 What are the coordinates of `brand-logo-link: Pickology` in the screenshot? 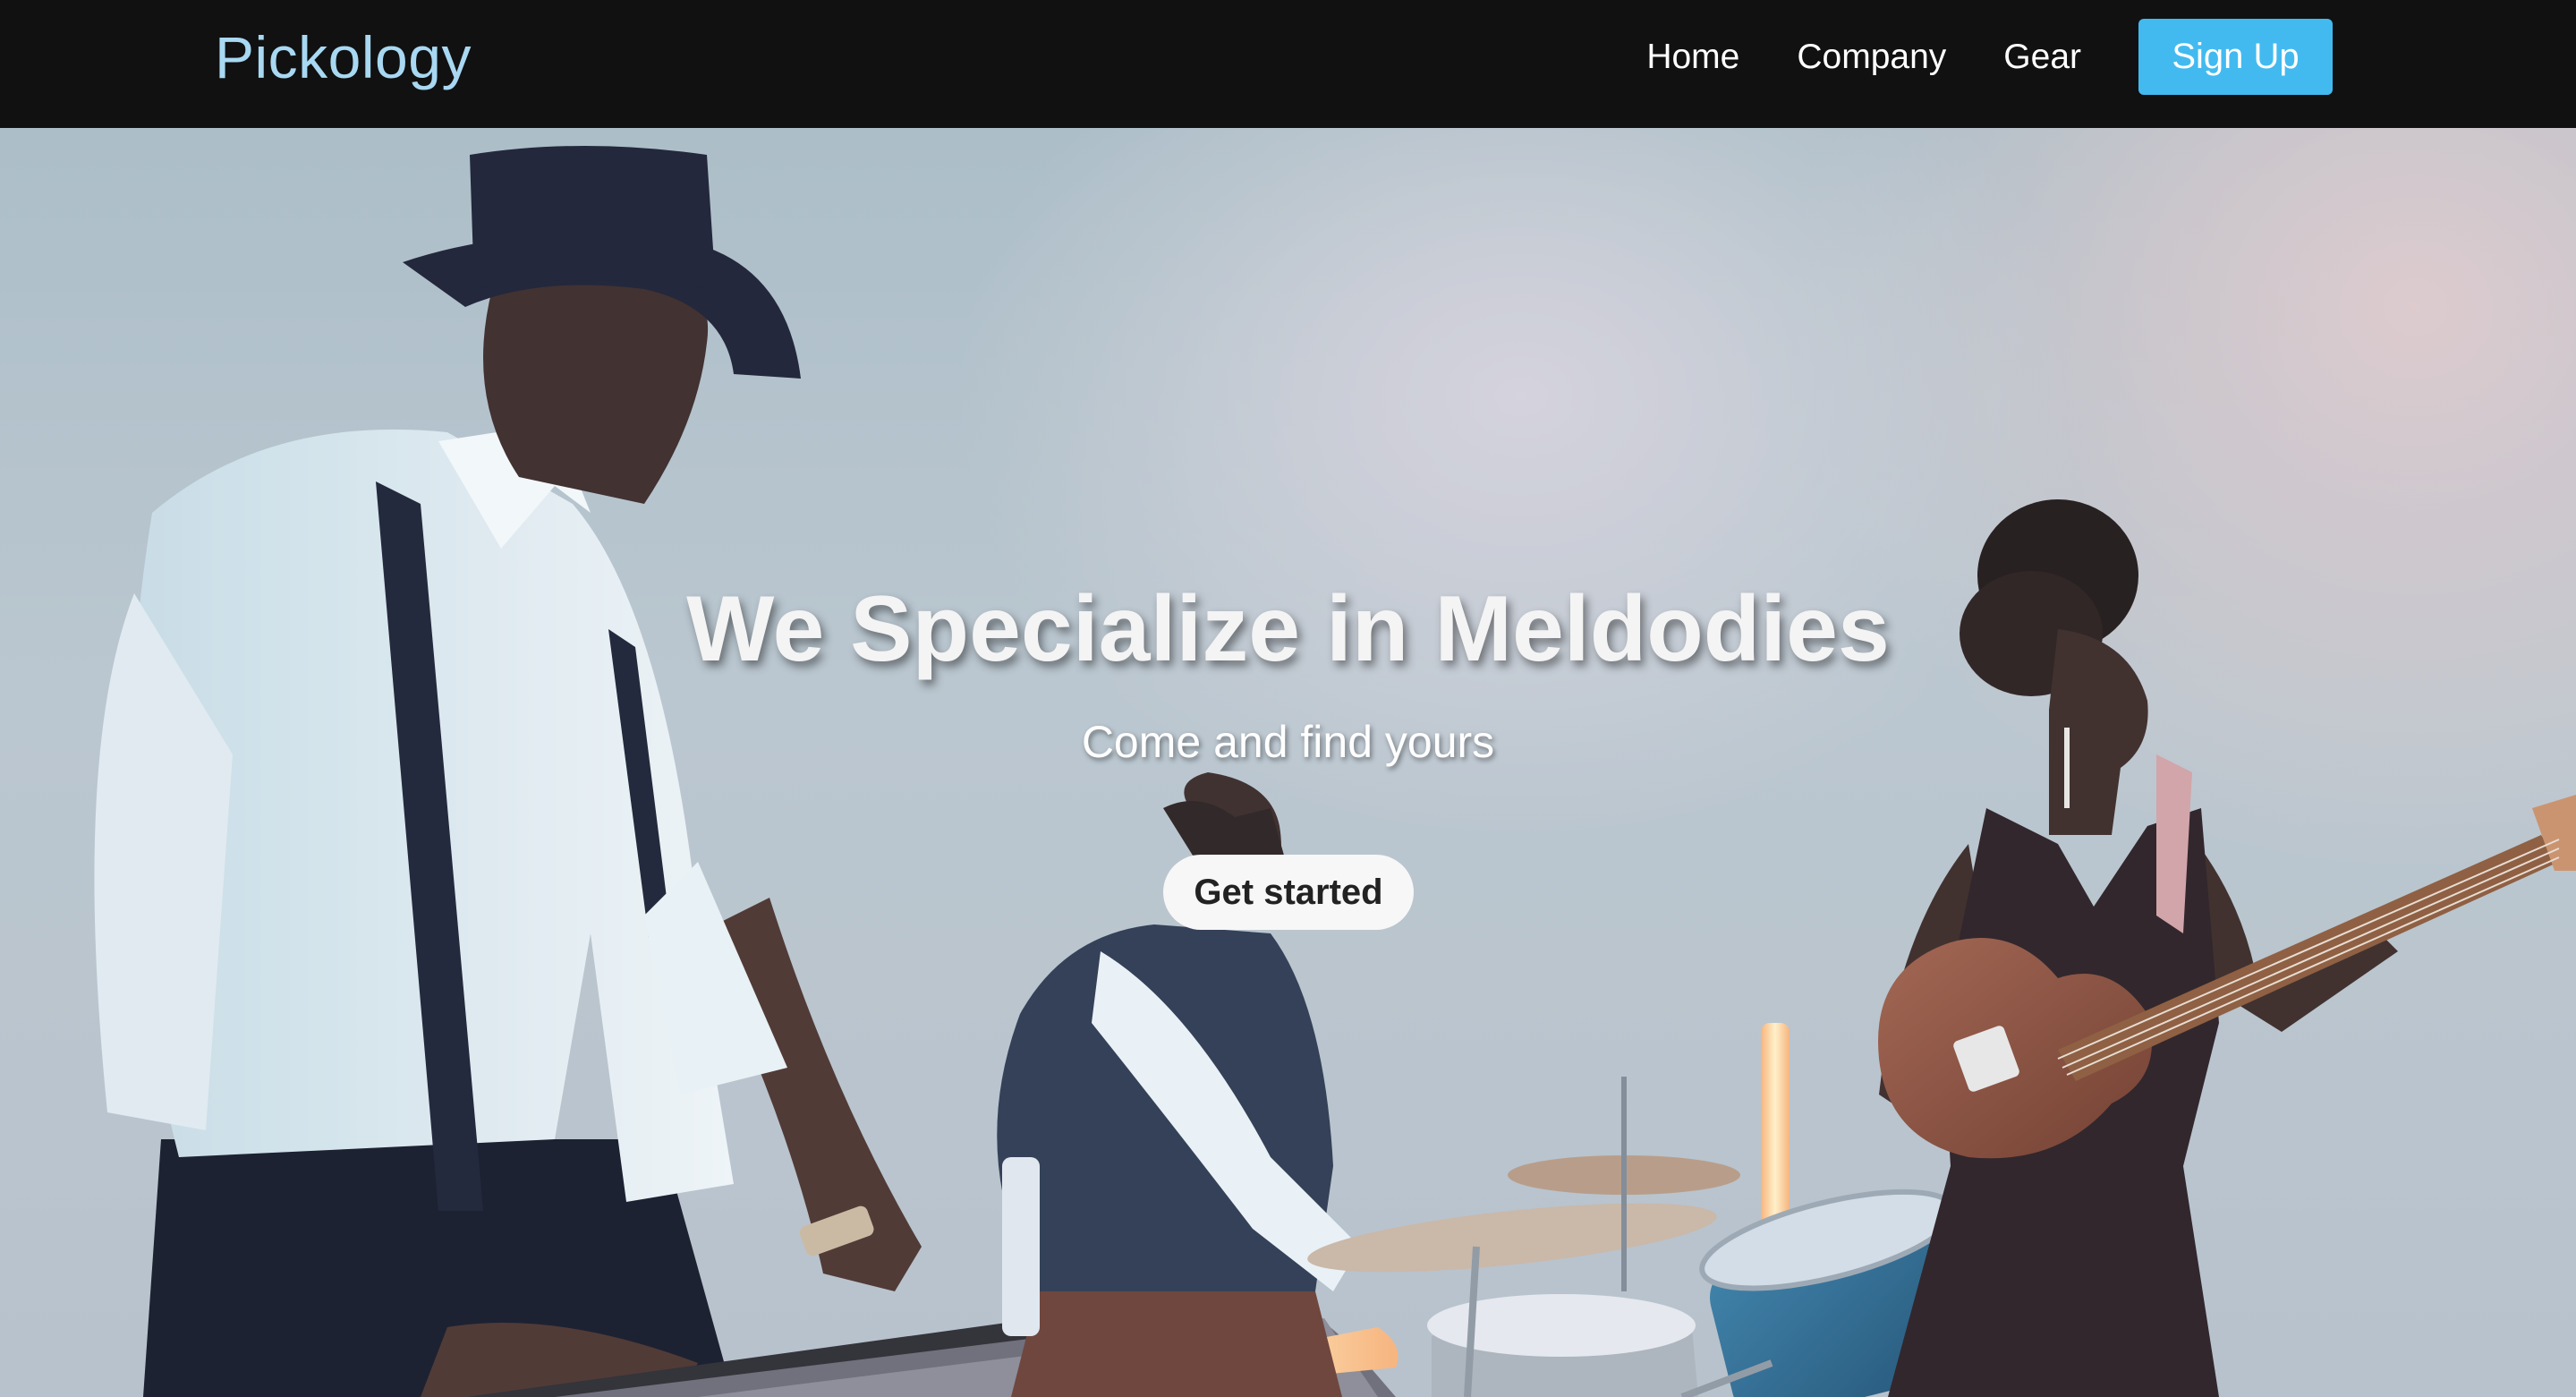 It's located at (343, 57).